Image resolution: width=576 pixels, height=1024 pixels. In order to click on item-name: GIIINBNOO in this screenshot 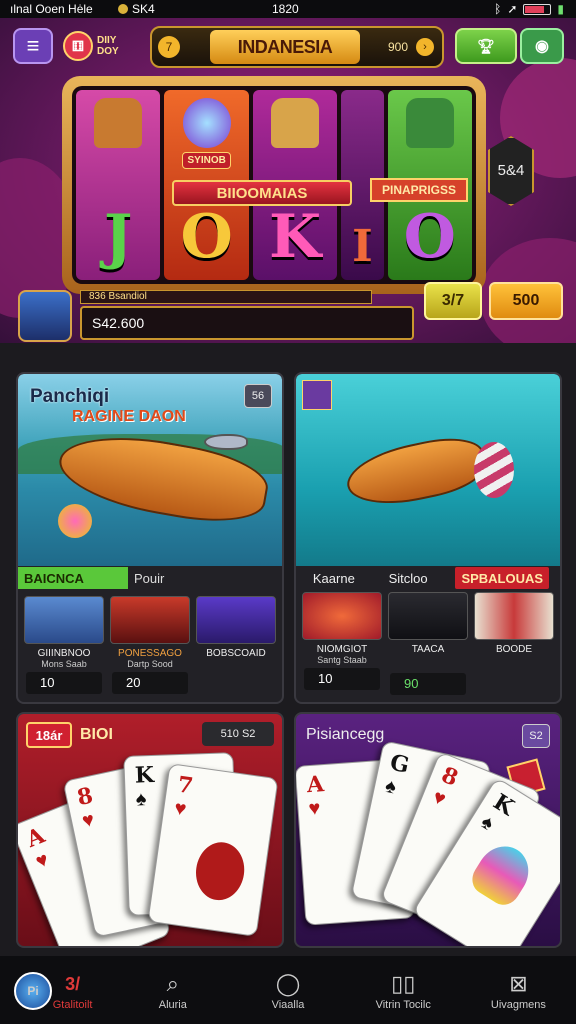, I will do `click(64, 653)`.